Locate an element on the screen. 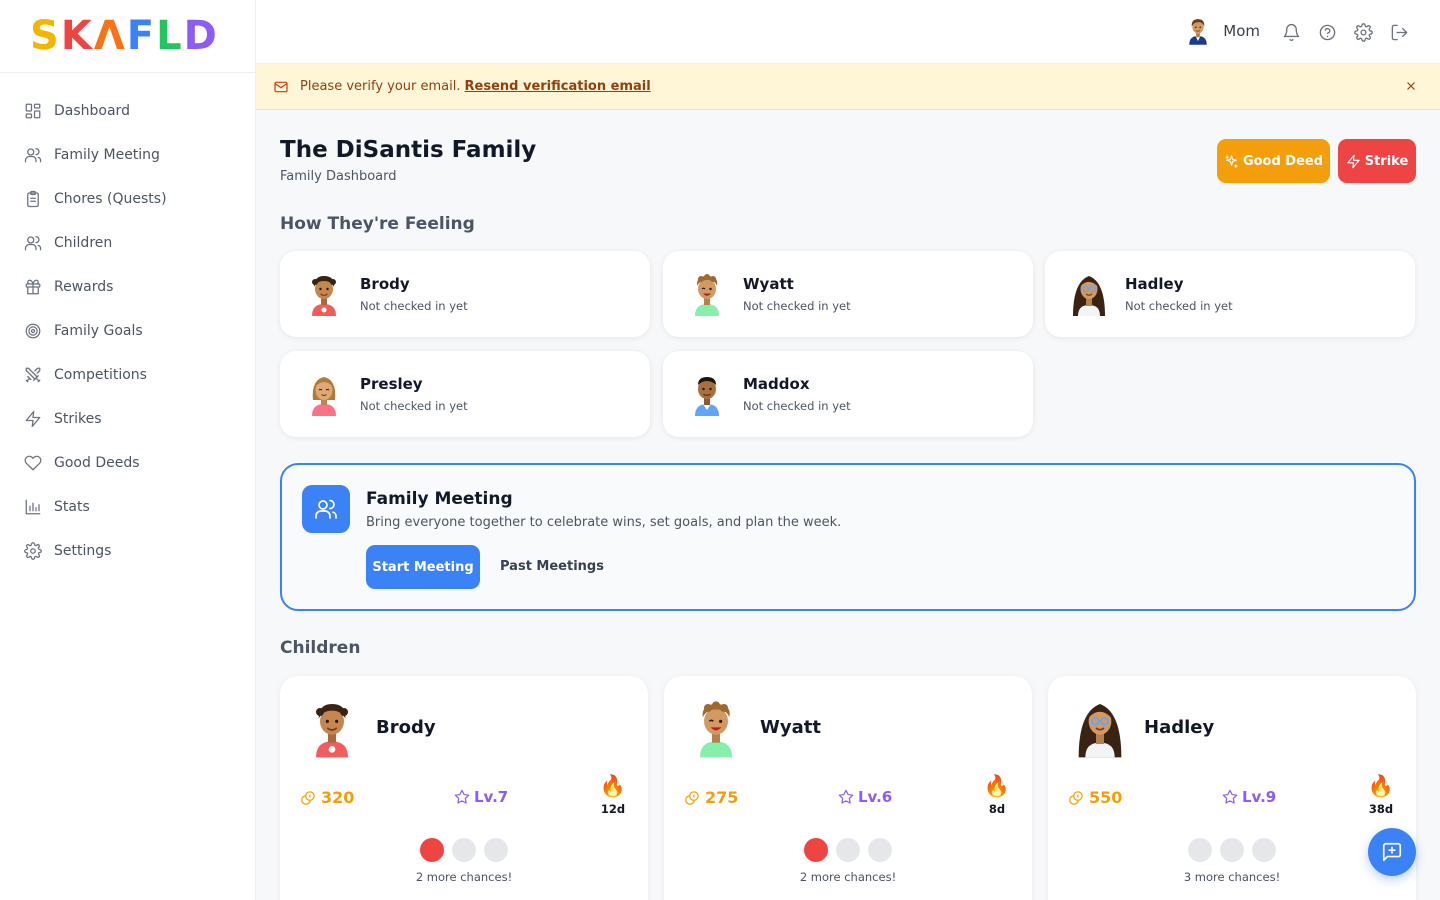 The height and width of the screenshot is (900, 1440). feeling-card-hadley: Hadley Not checked in yet is located at coordinates (1230, 294).